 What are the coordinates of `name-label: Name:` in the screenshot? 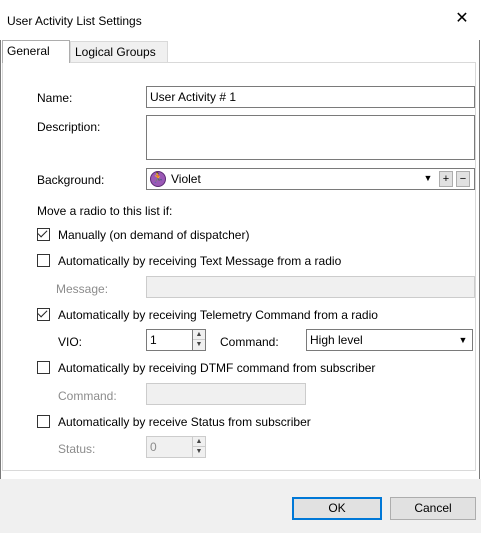 It's located at (55, 98).